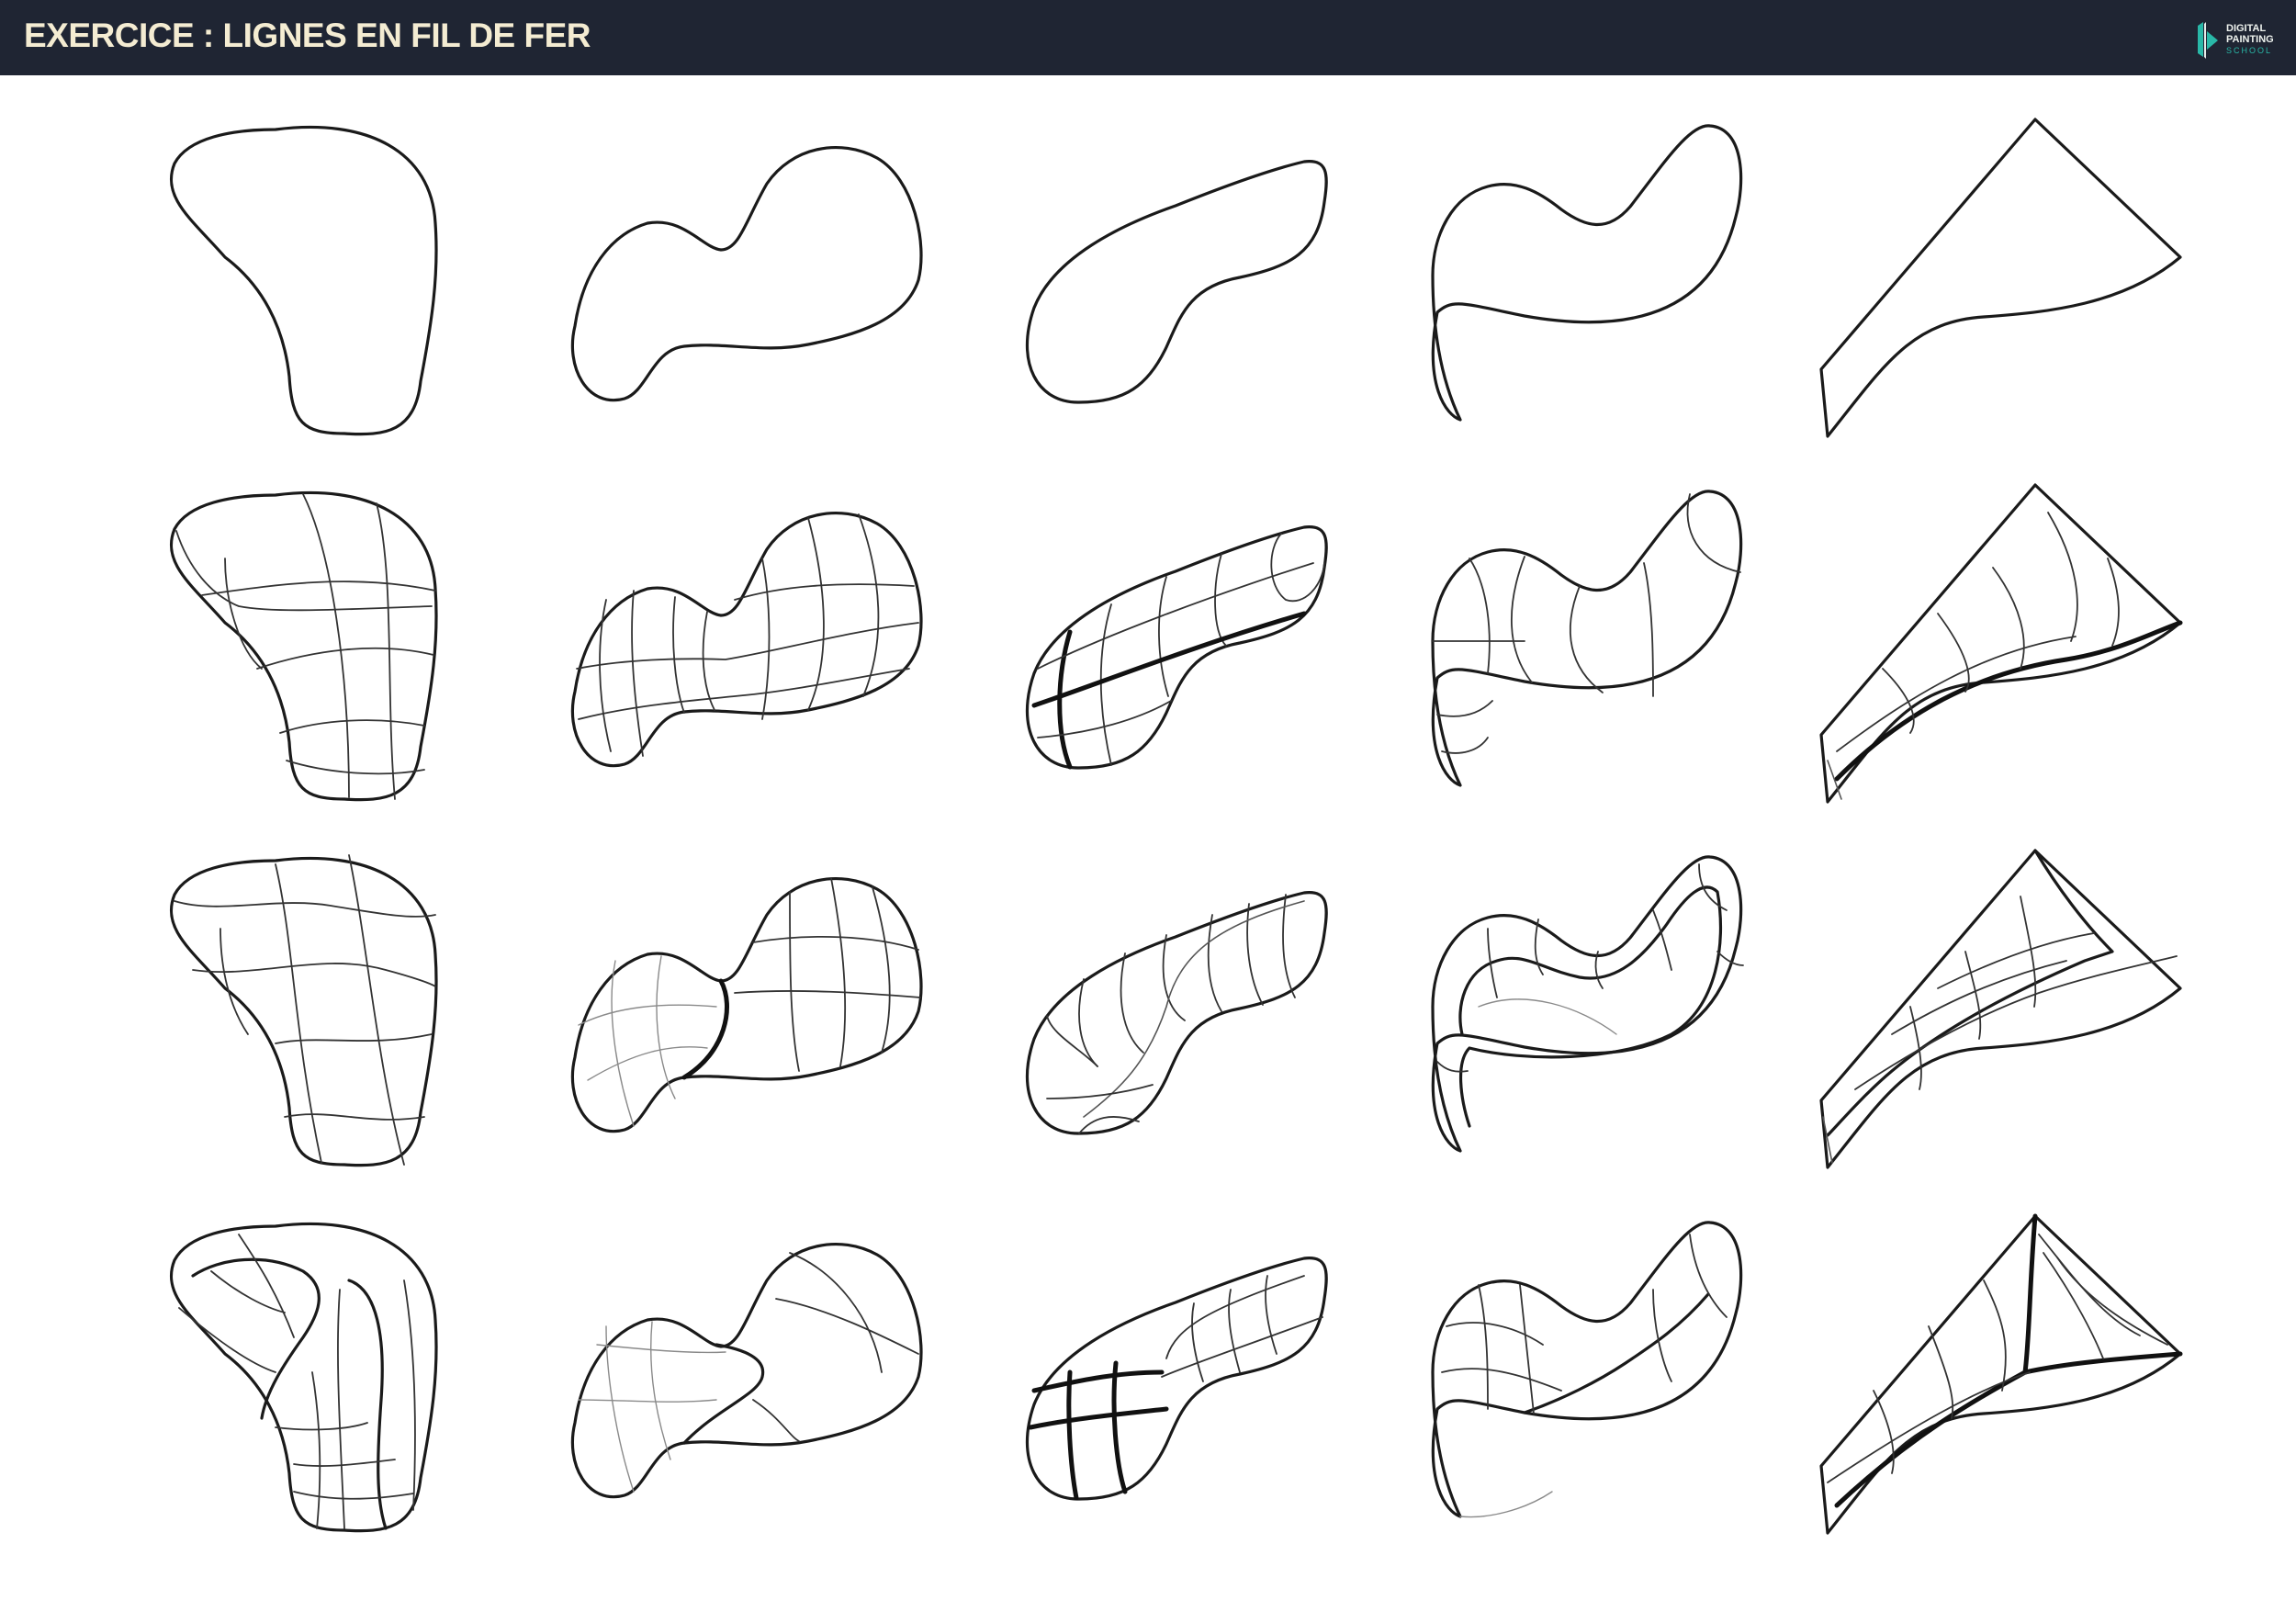 This screenshot has width=2296, height=1623. What do you see at coordinates (1587, 638) in the screenshot?
I see `shape-4-wireframe` at bounding box center [1587, 638].